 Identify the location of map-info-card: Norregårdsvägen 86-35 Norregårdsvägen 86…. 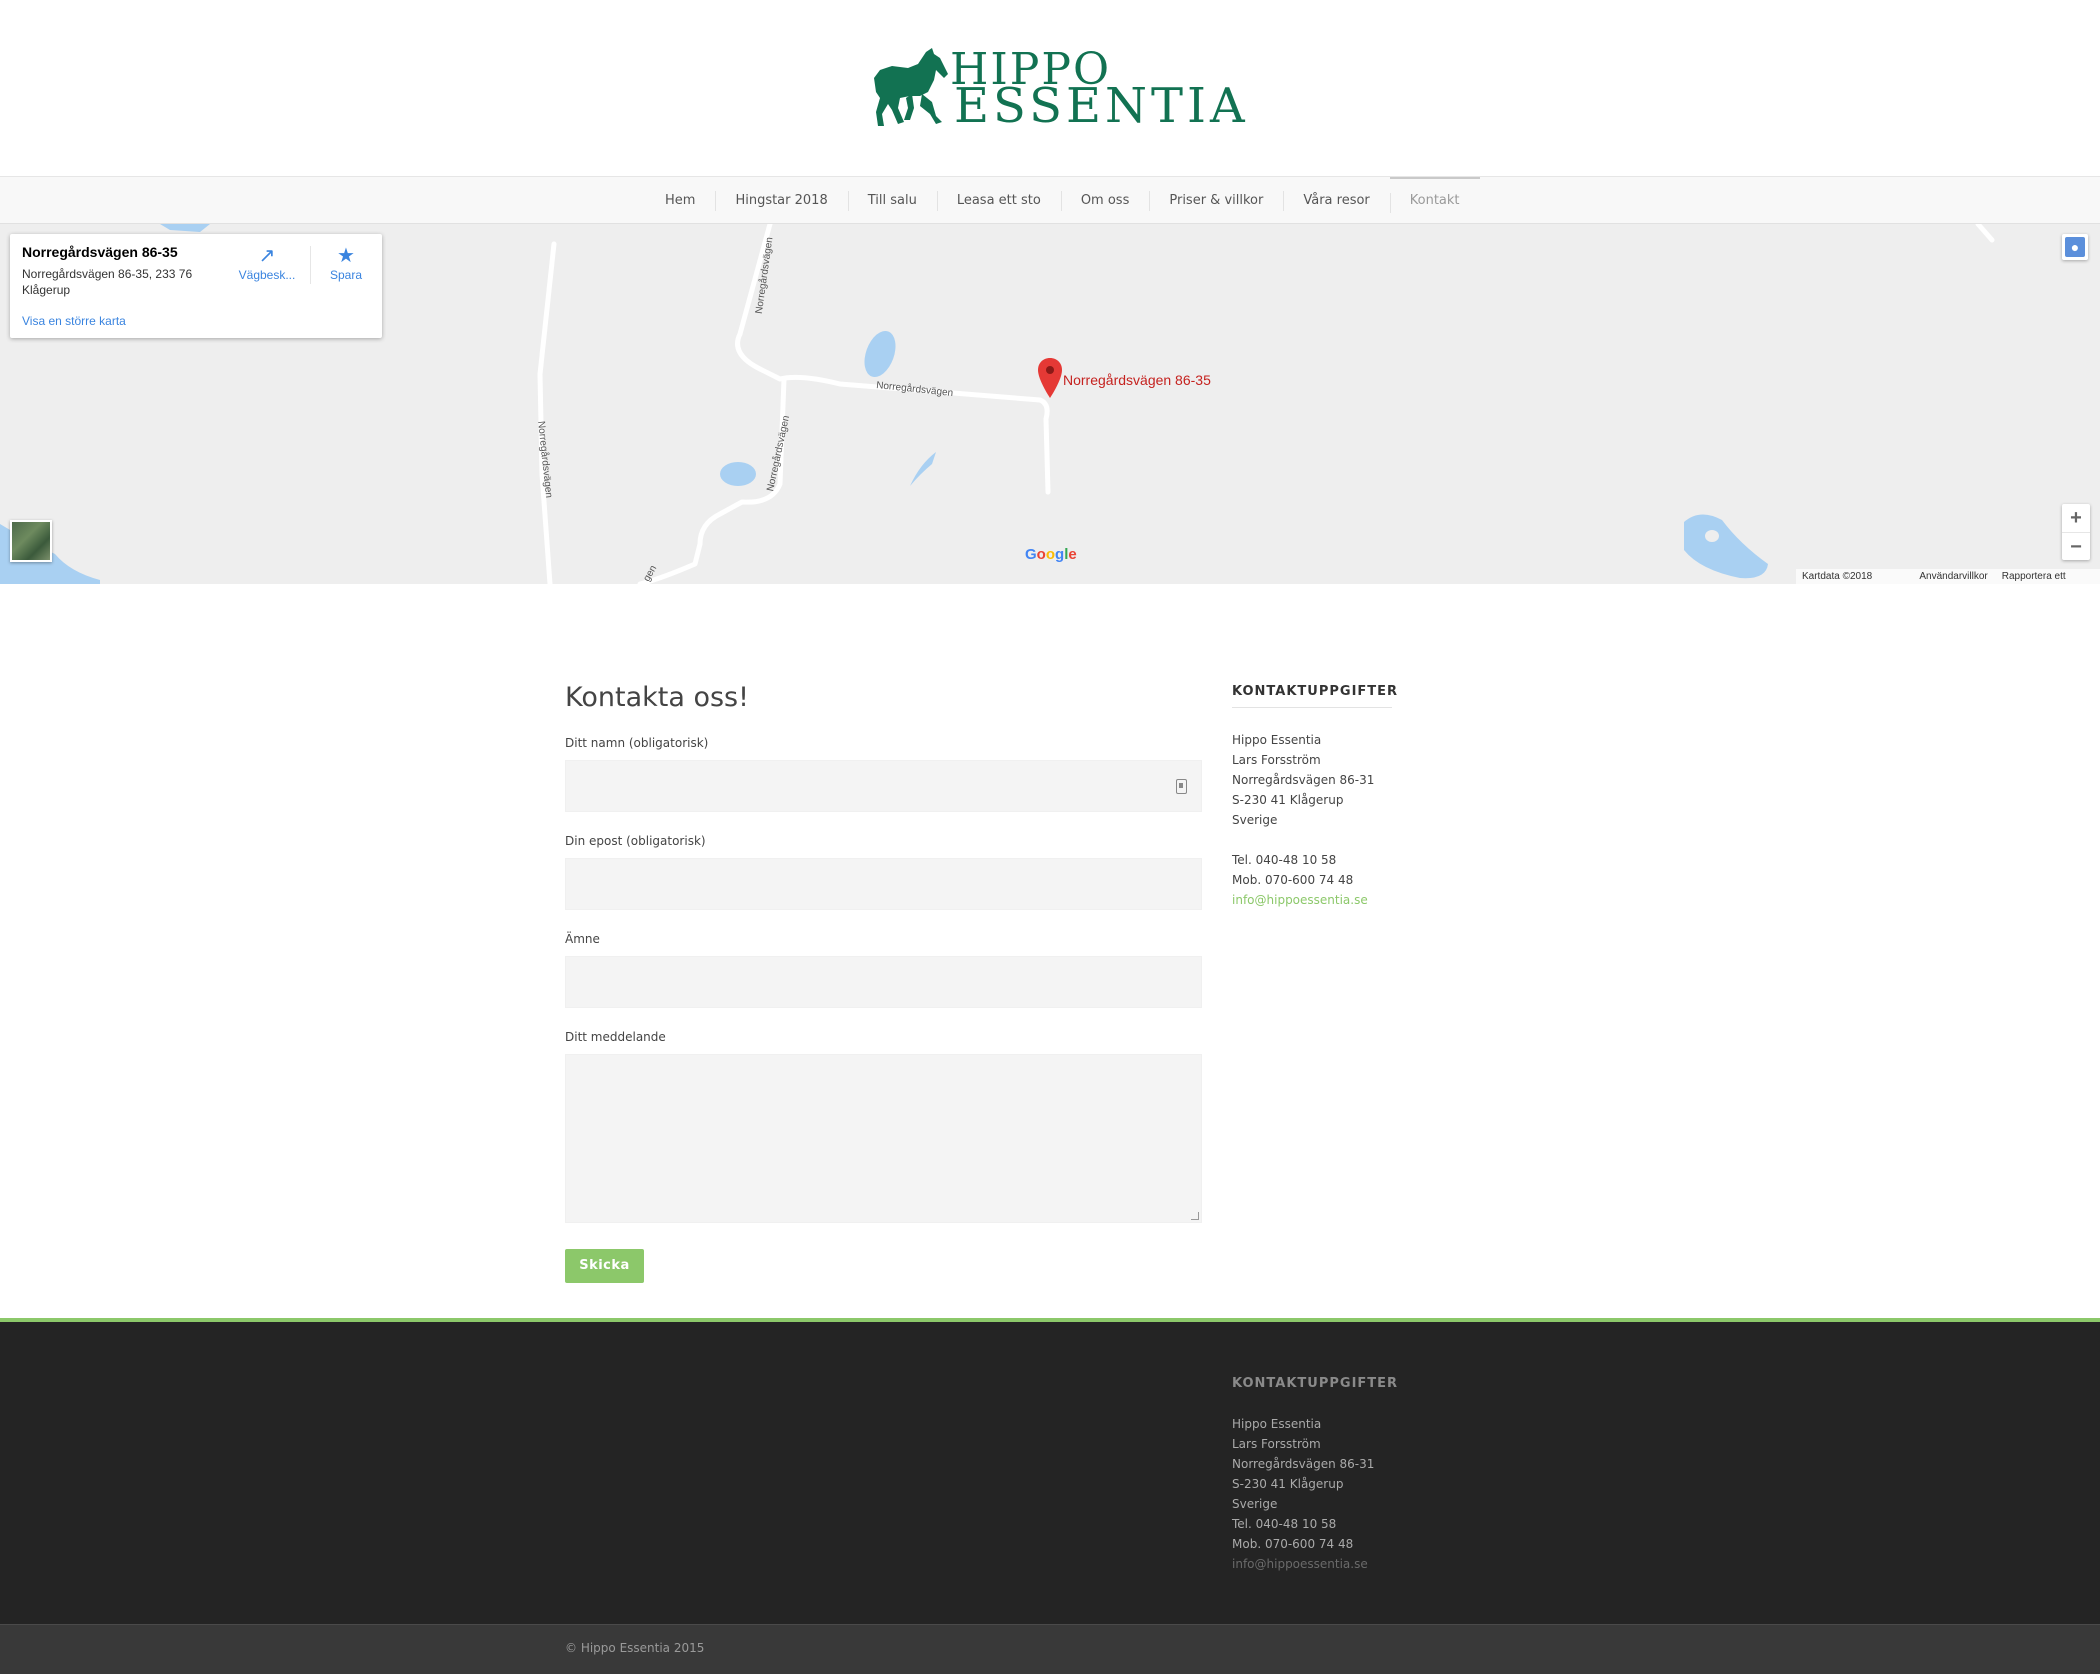
(196, 286).